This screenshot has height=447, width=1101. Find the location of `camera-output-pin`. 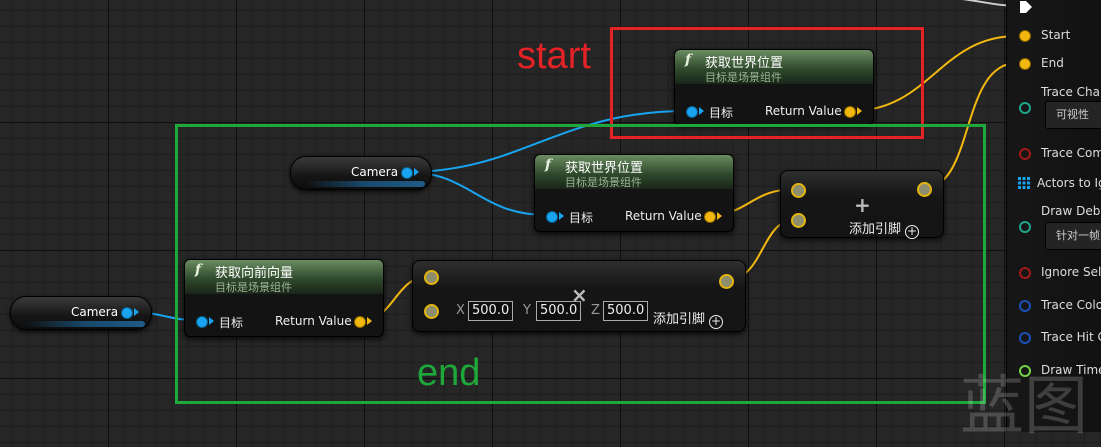

camera-output-pin is located at coordinates (127, 313).